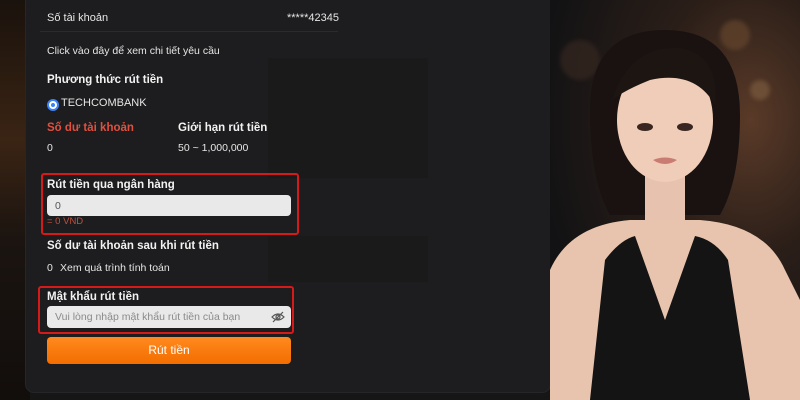 The width and height of the screenshot is (800, 400). I want to click on bank-option-label: TECHCOMBANK, so click(104, 103).